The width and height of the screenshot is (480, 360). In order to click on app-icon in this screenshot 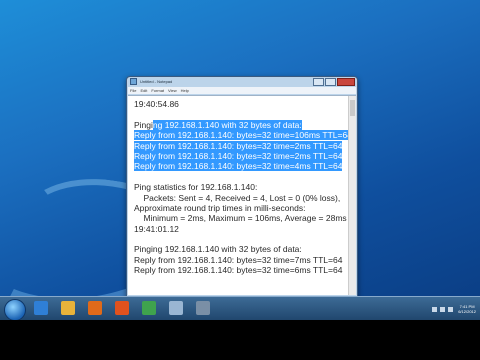, I will do `click(203, 308)`.